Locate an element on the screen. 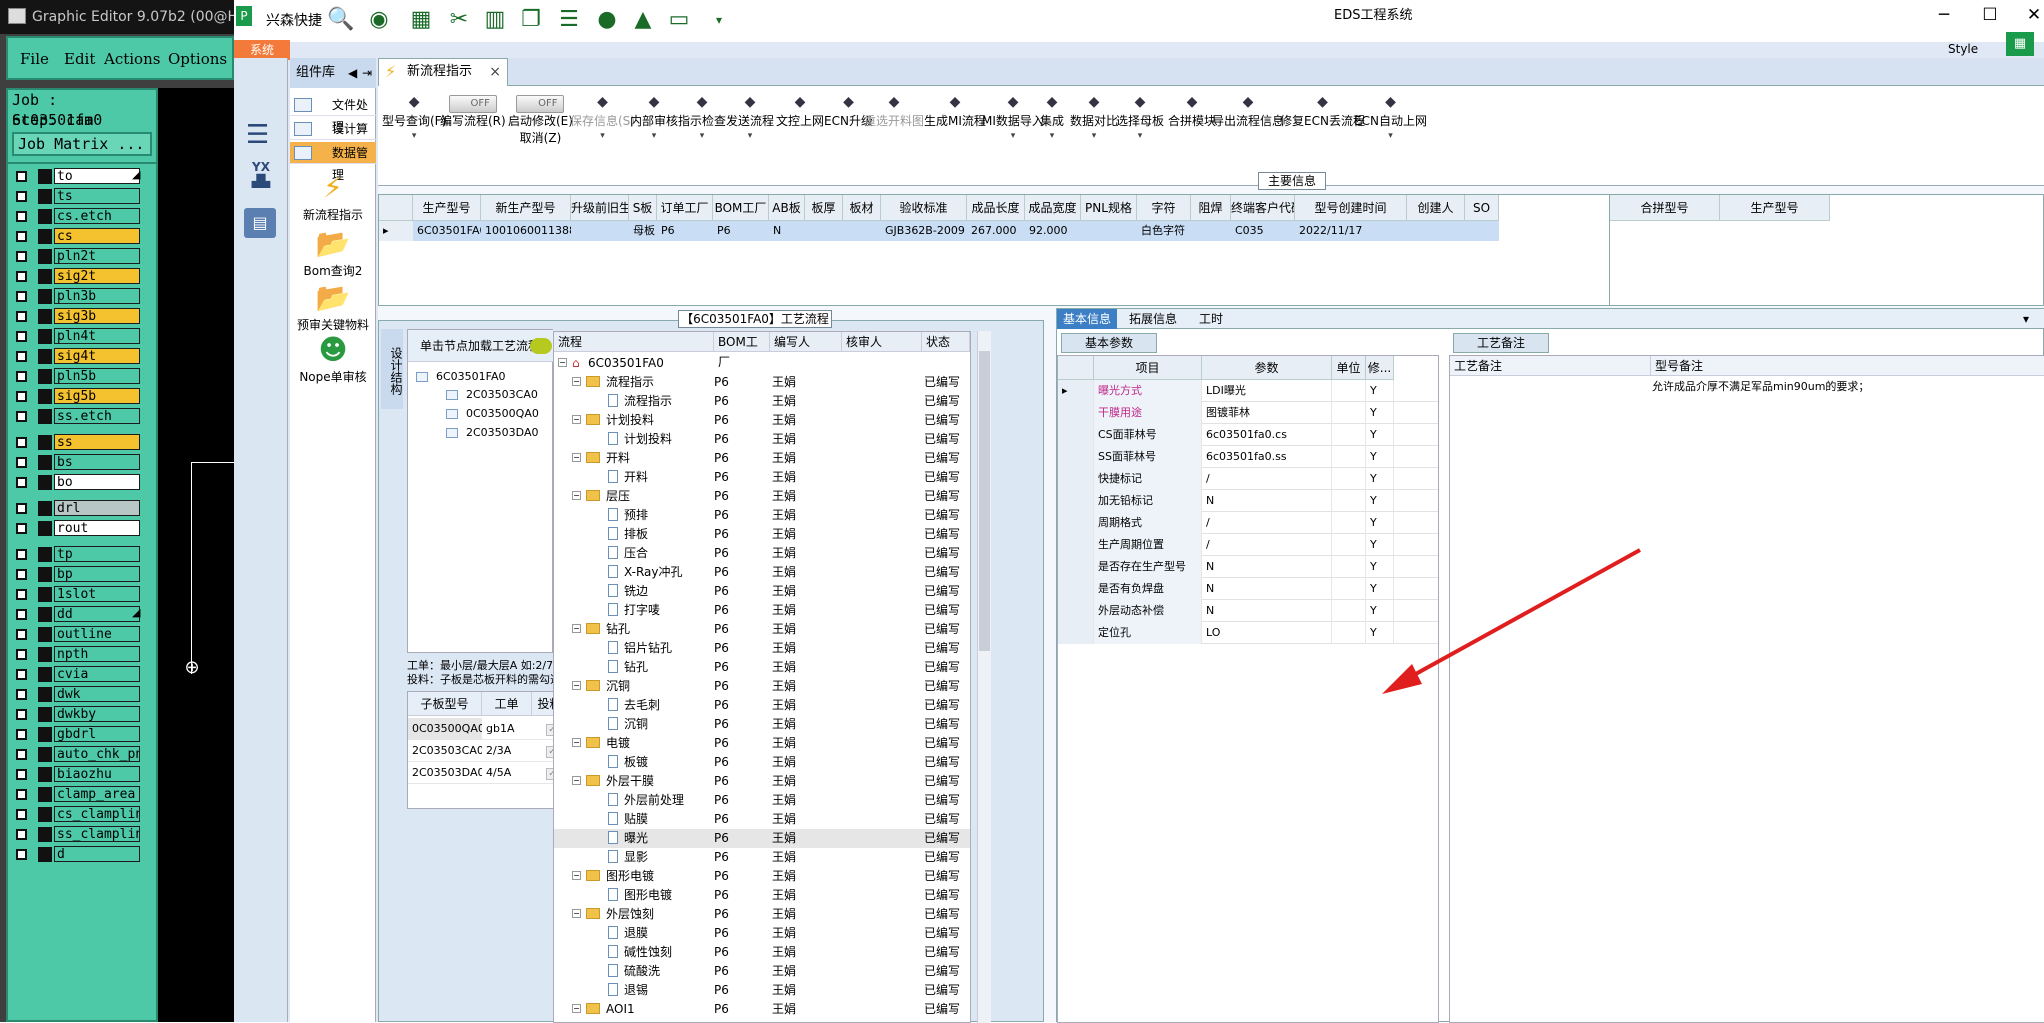  nav-preaudit-material: 📂 预审关键物料 is located at coordinates (333, 306).